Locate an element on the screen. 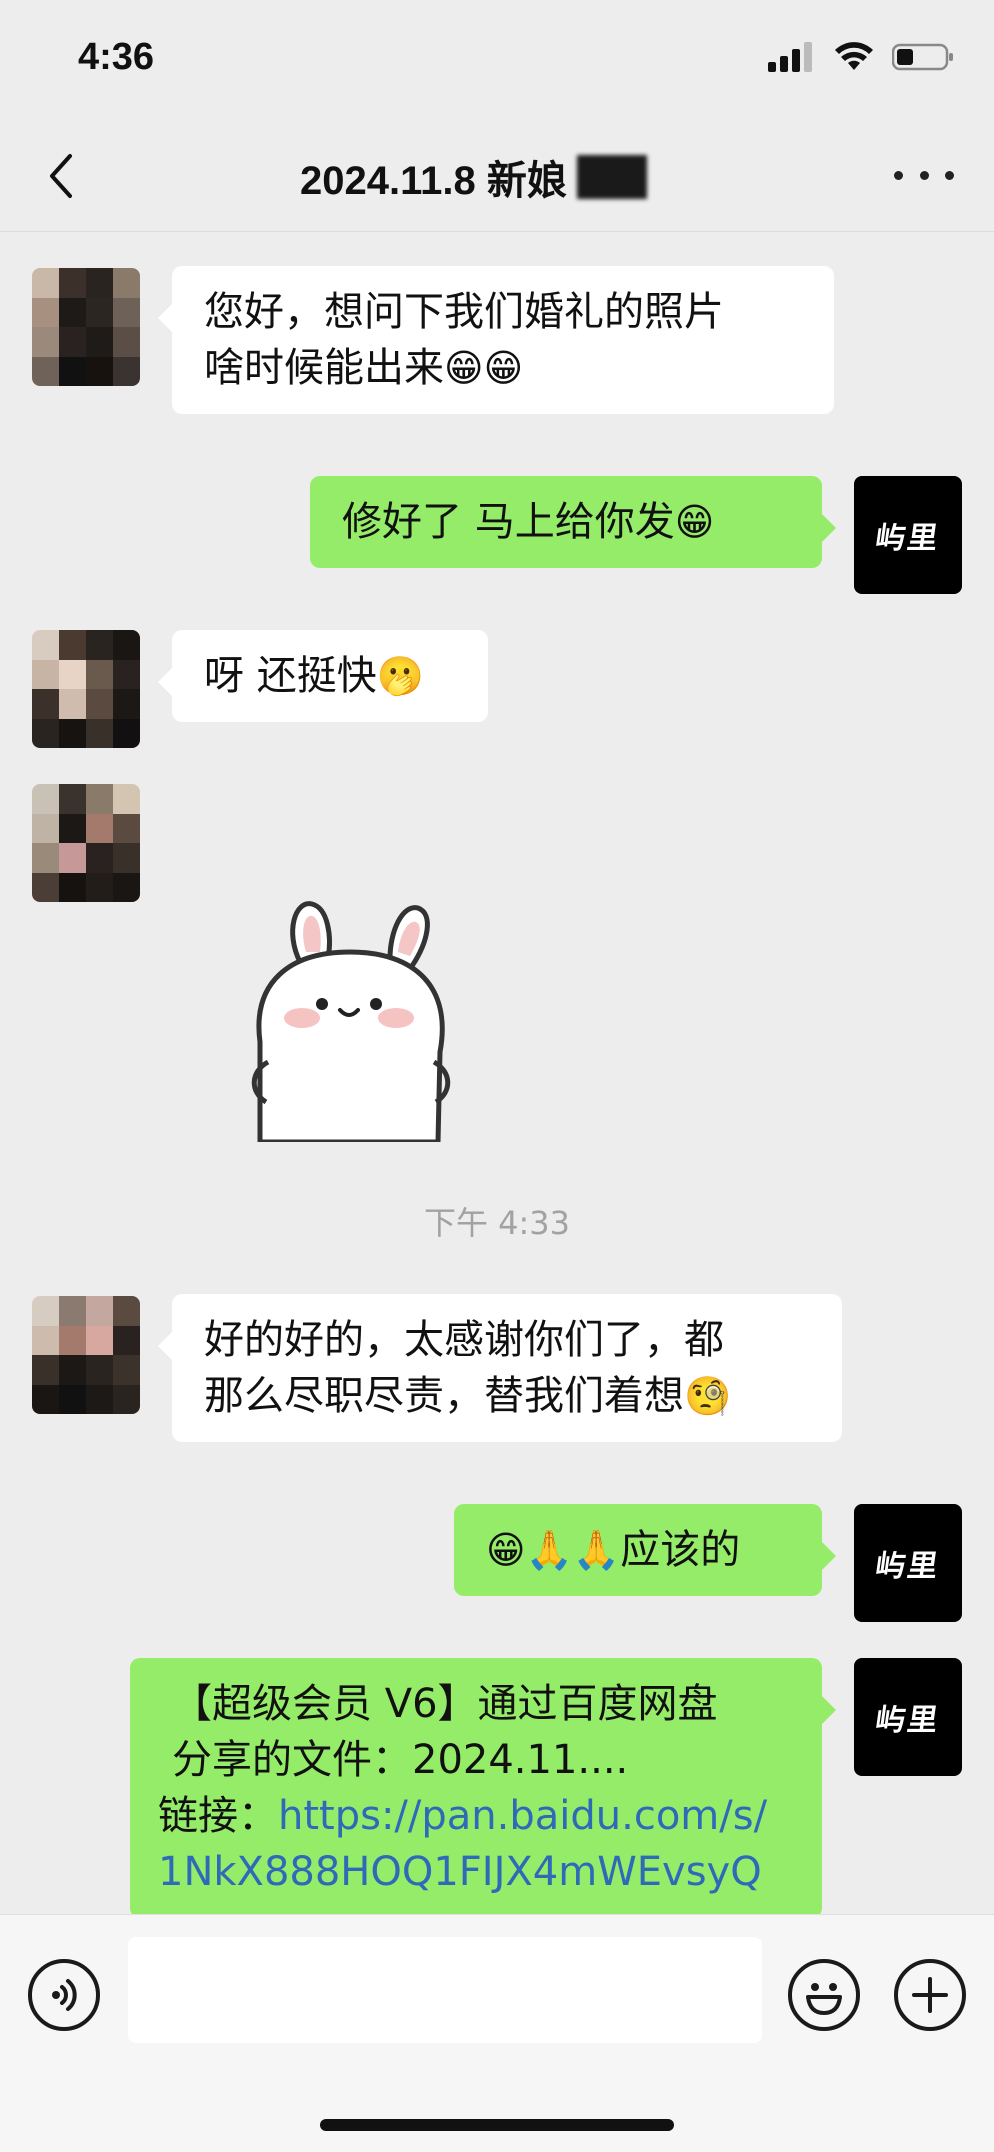  share-link: 1NkX888HOQ1FIJX4mWEvsyQ is located at coordinates (474, 1872).